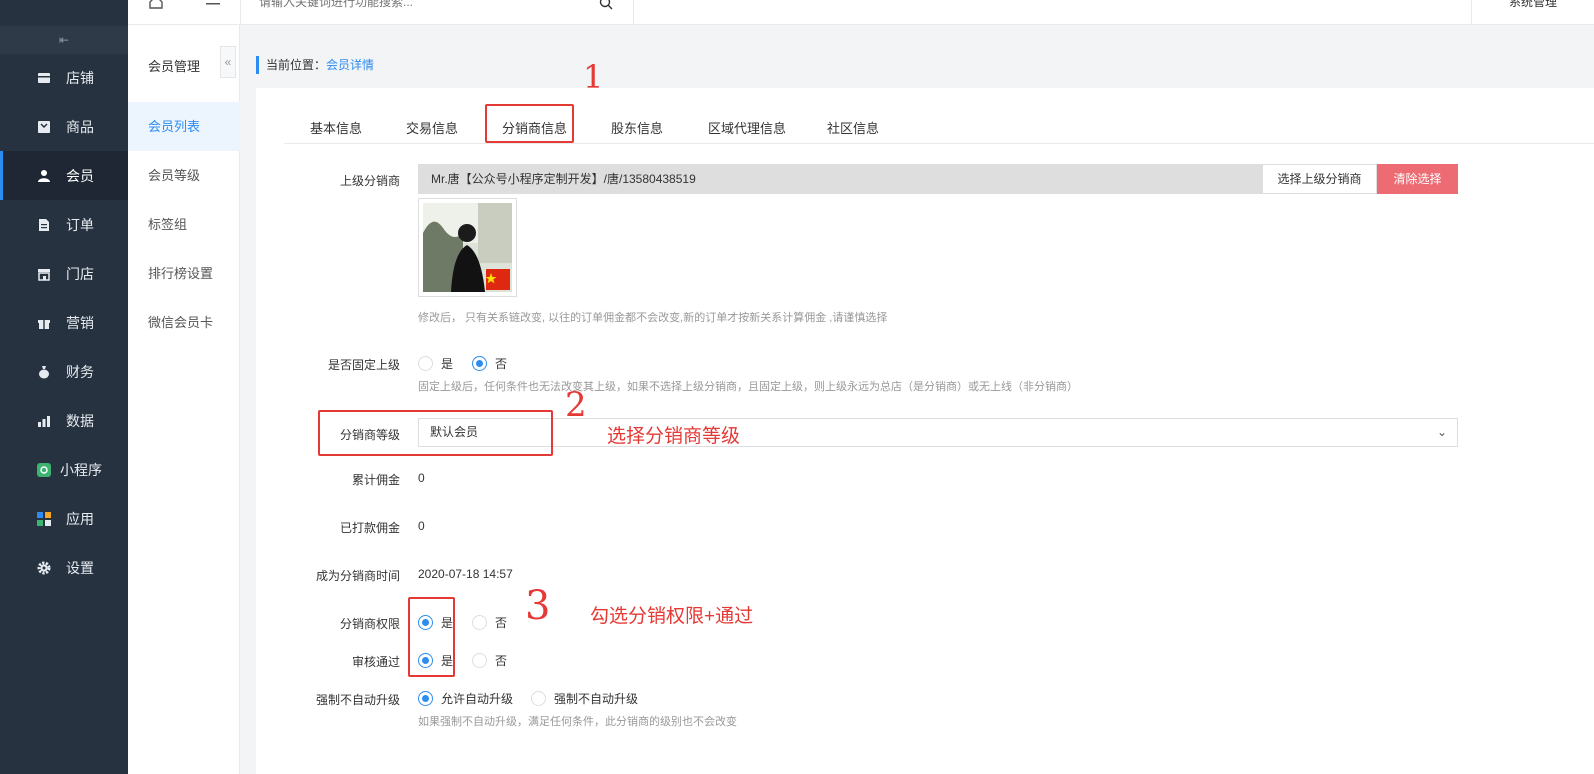  Describe the element at coordinates (64, 322) in the screenshot. I see `sidebar-item-marketing: 营销` at that location.